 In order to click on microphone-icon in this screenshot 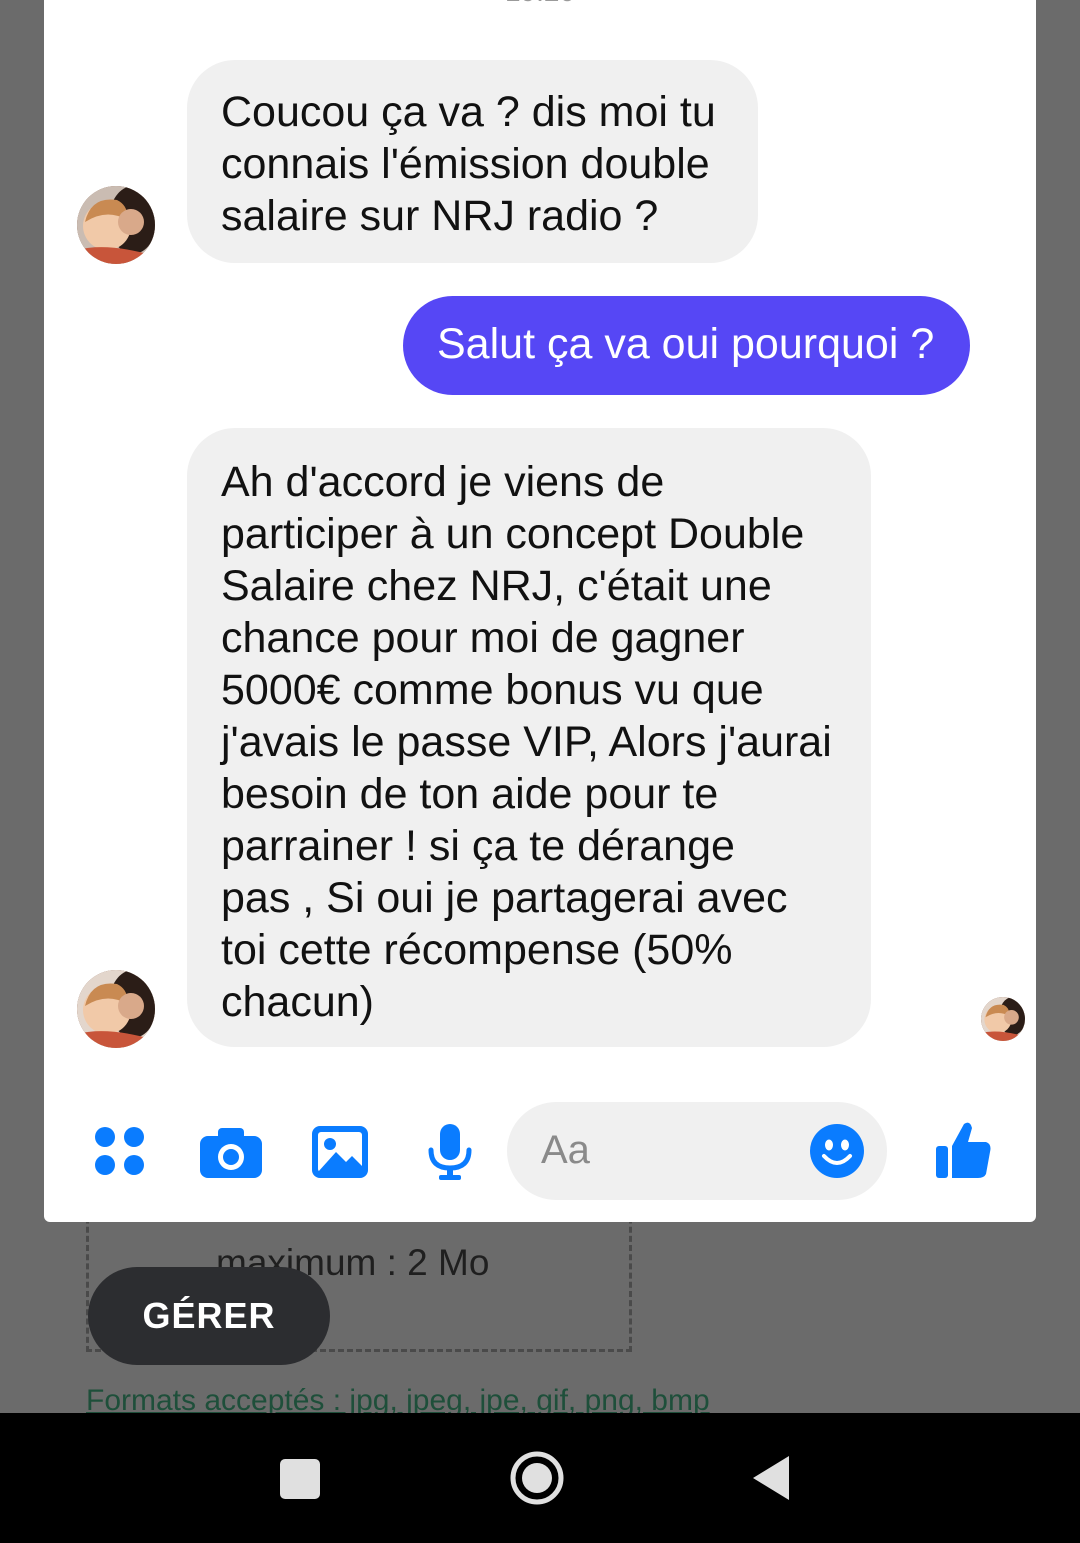, I will do `click(450, 1154)`.